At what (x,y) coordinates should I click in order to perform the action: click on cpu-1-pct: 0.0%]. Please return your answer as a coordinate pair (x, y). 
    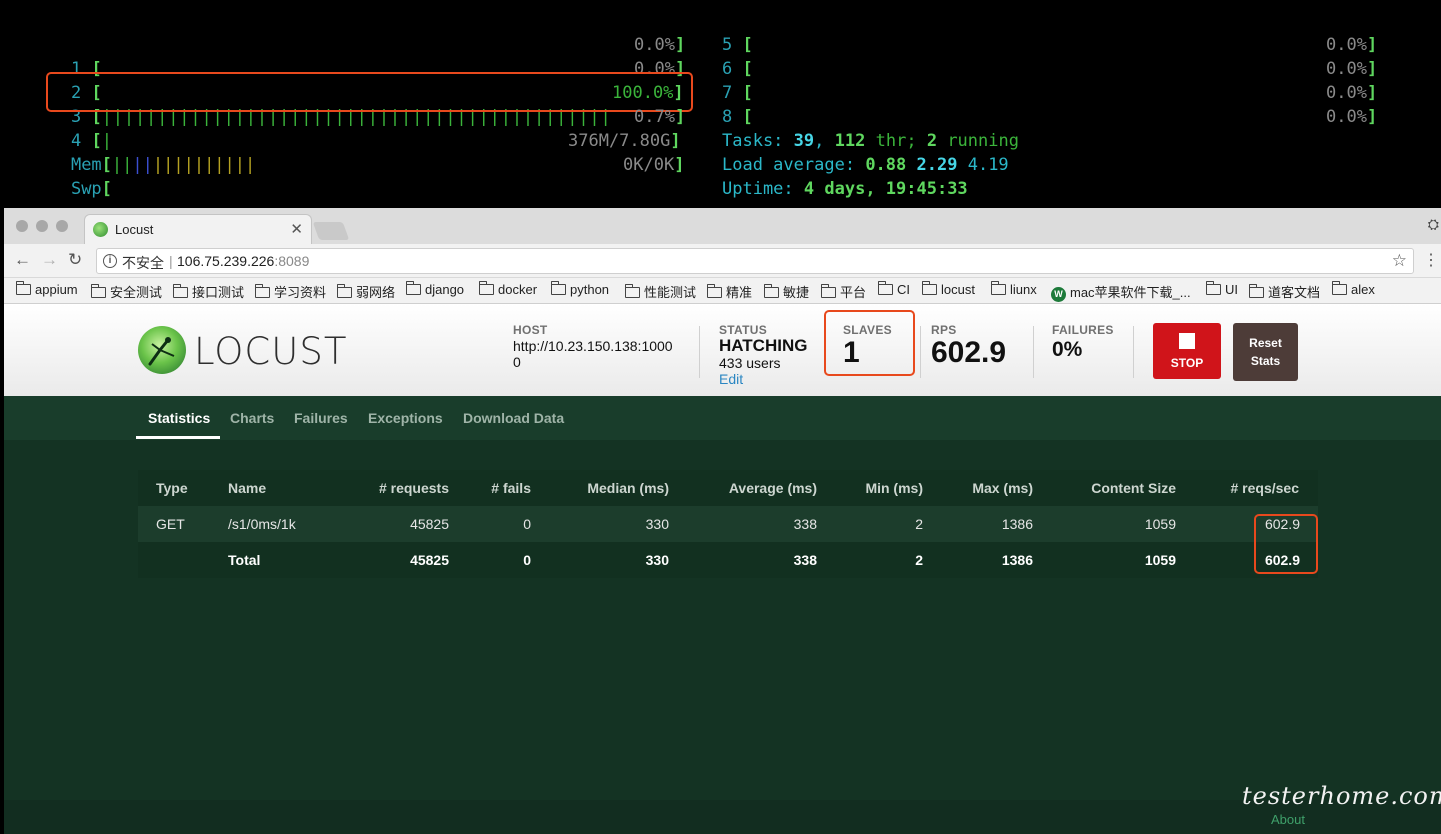
    Looking at the image, I should click on (660, 45).